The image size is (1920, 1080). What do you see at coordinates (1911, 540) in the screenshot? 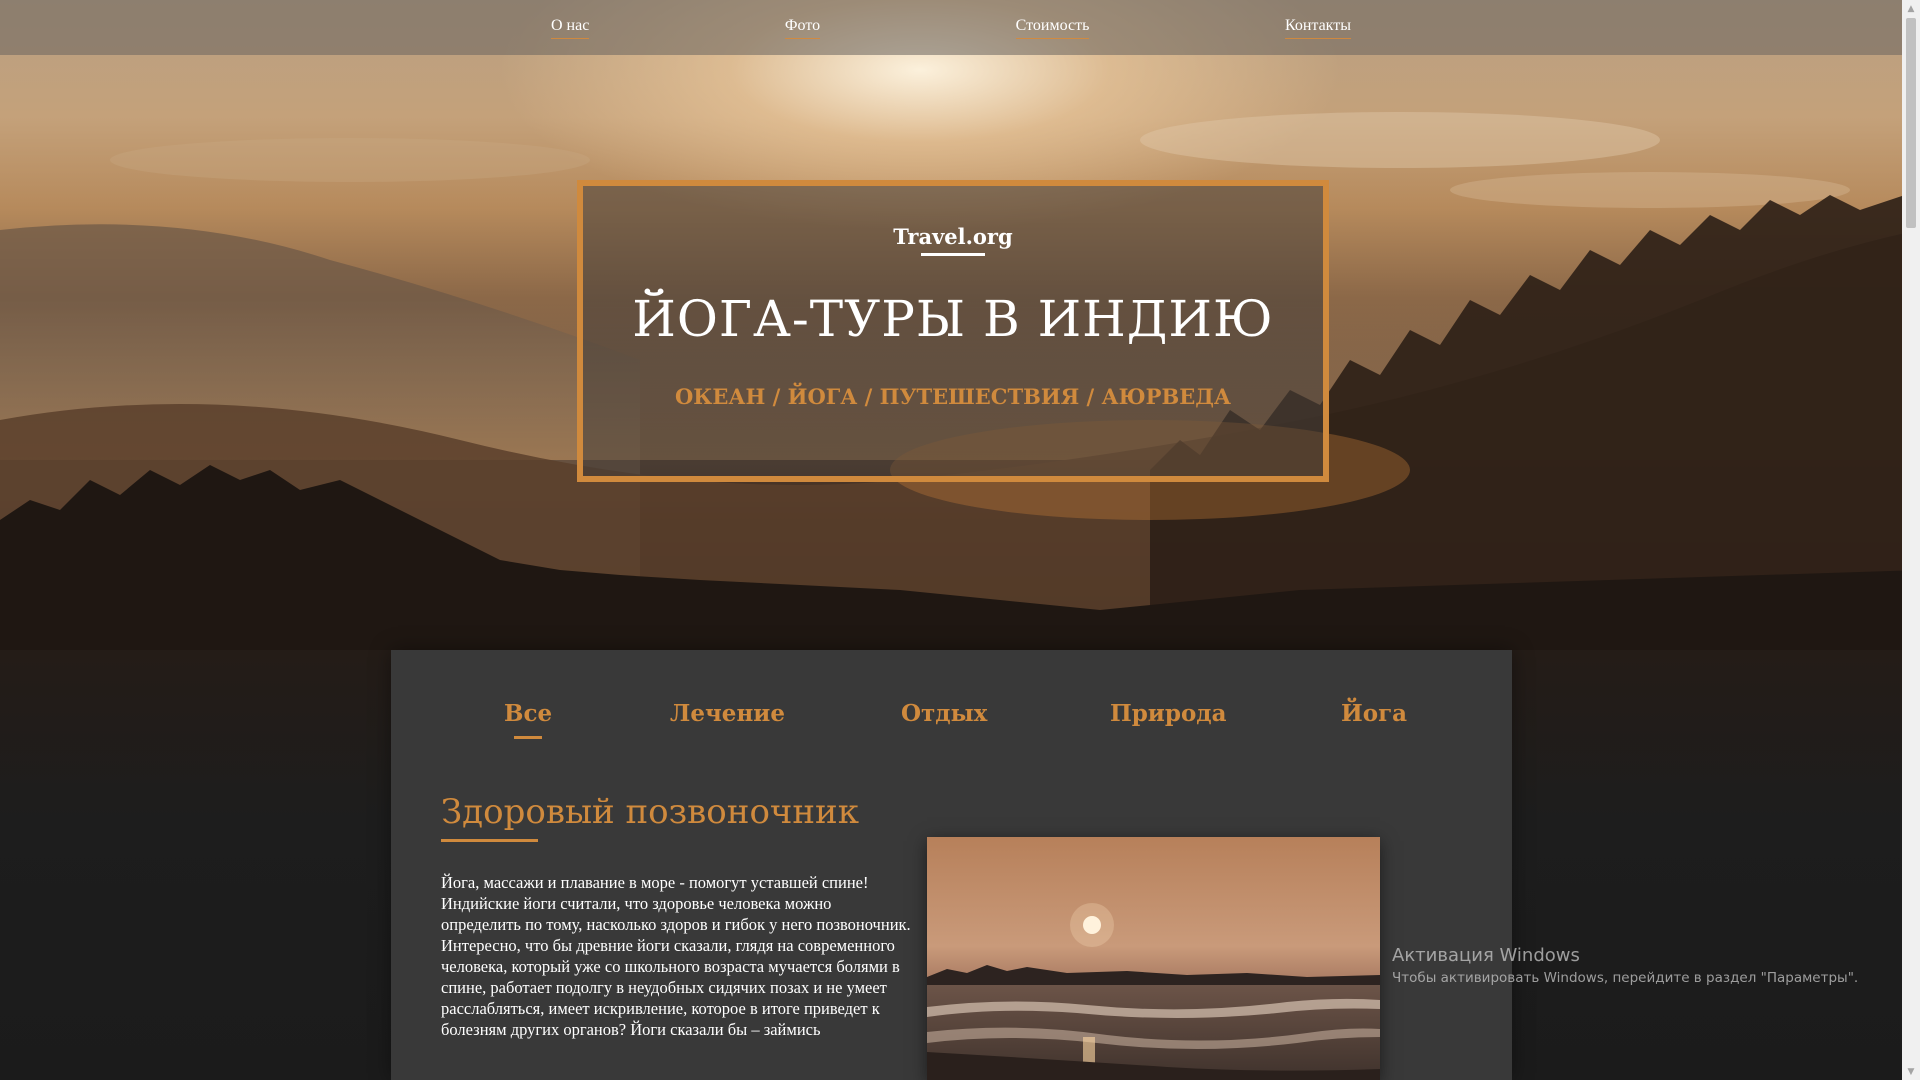
I see `vertical-scrollbar: ▲ ▼` at bounding box center [1911, 540].